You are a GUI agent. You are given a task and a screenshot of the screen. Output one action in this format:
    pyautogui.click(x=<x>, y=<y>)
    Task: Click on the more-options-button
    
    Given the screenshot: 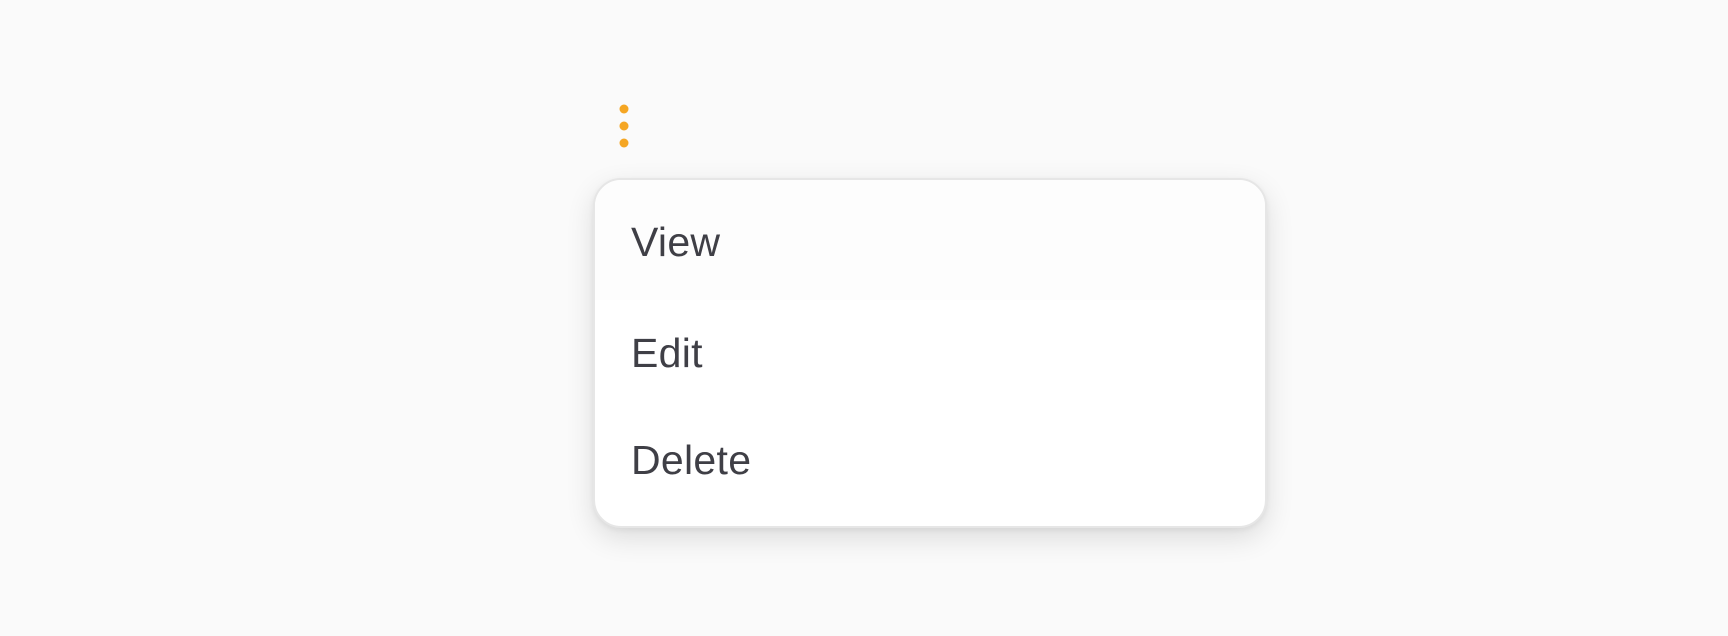 What is the action you would take?
    pyautogui.click(x=624, y=124)
    